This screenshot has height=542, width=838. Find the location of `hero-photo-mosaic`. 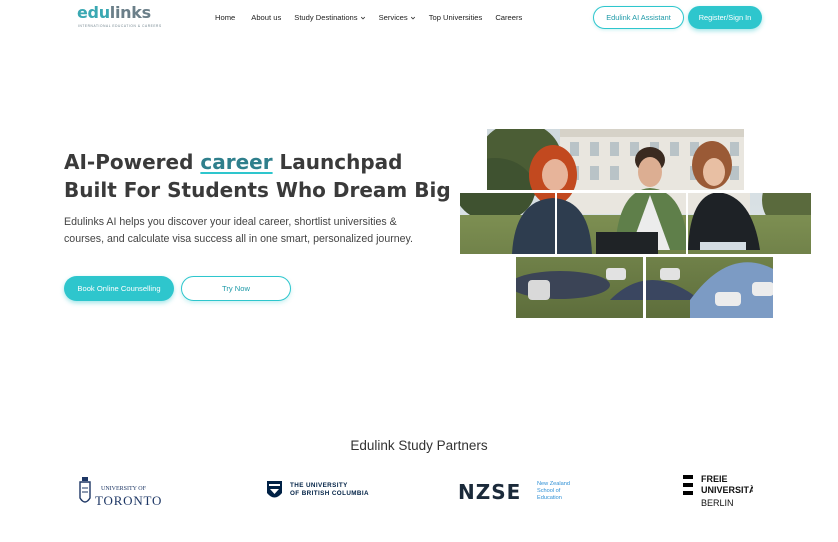

hero-photo-mosaic is located at coordinates (635, 223).